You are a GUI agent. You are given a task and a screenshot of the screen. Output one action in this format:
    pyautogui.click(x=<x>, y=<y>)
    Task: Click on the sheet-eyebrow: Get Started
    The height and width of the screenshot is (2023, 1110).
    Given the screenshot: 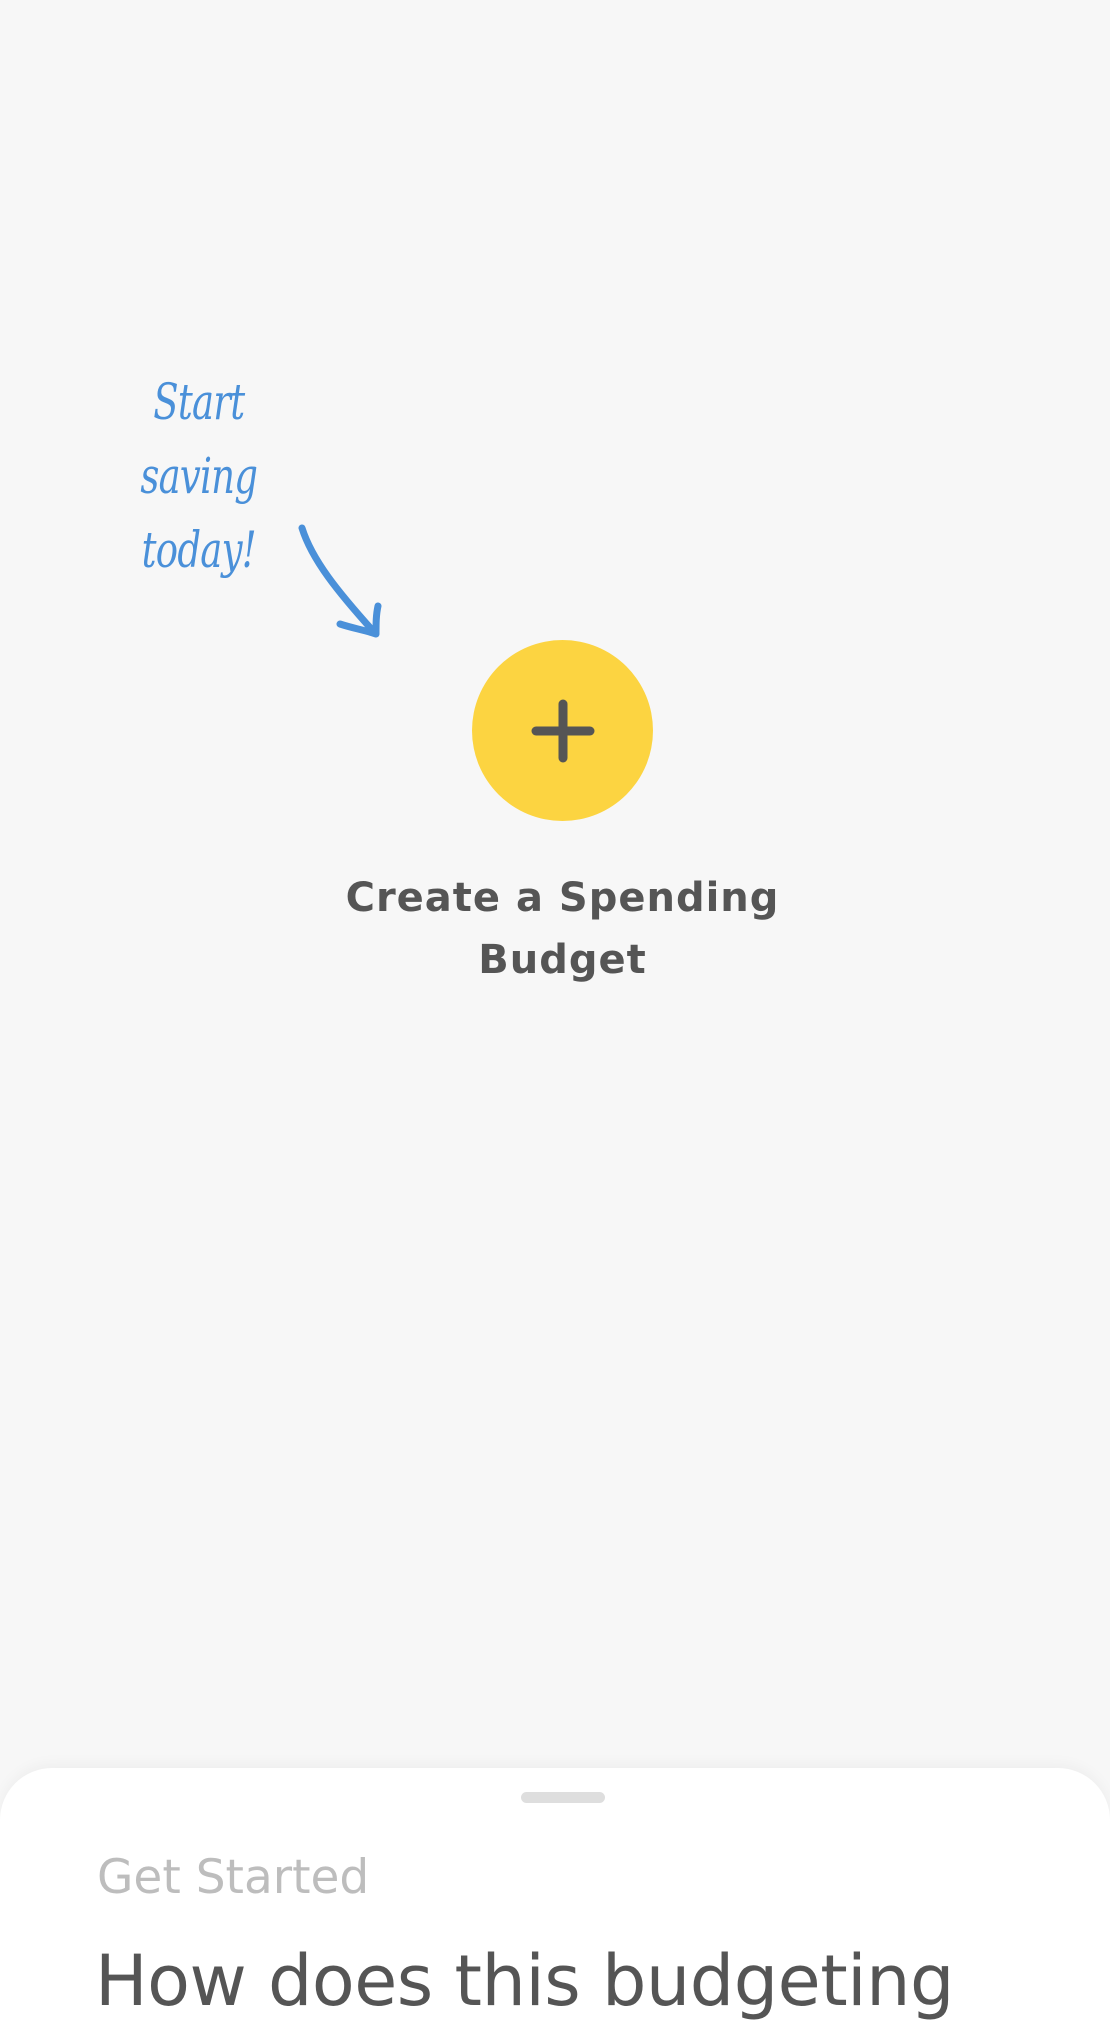 What is the action you would take?
    pyautogui.click(x=233, y=1877)
    